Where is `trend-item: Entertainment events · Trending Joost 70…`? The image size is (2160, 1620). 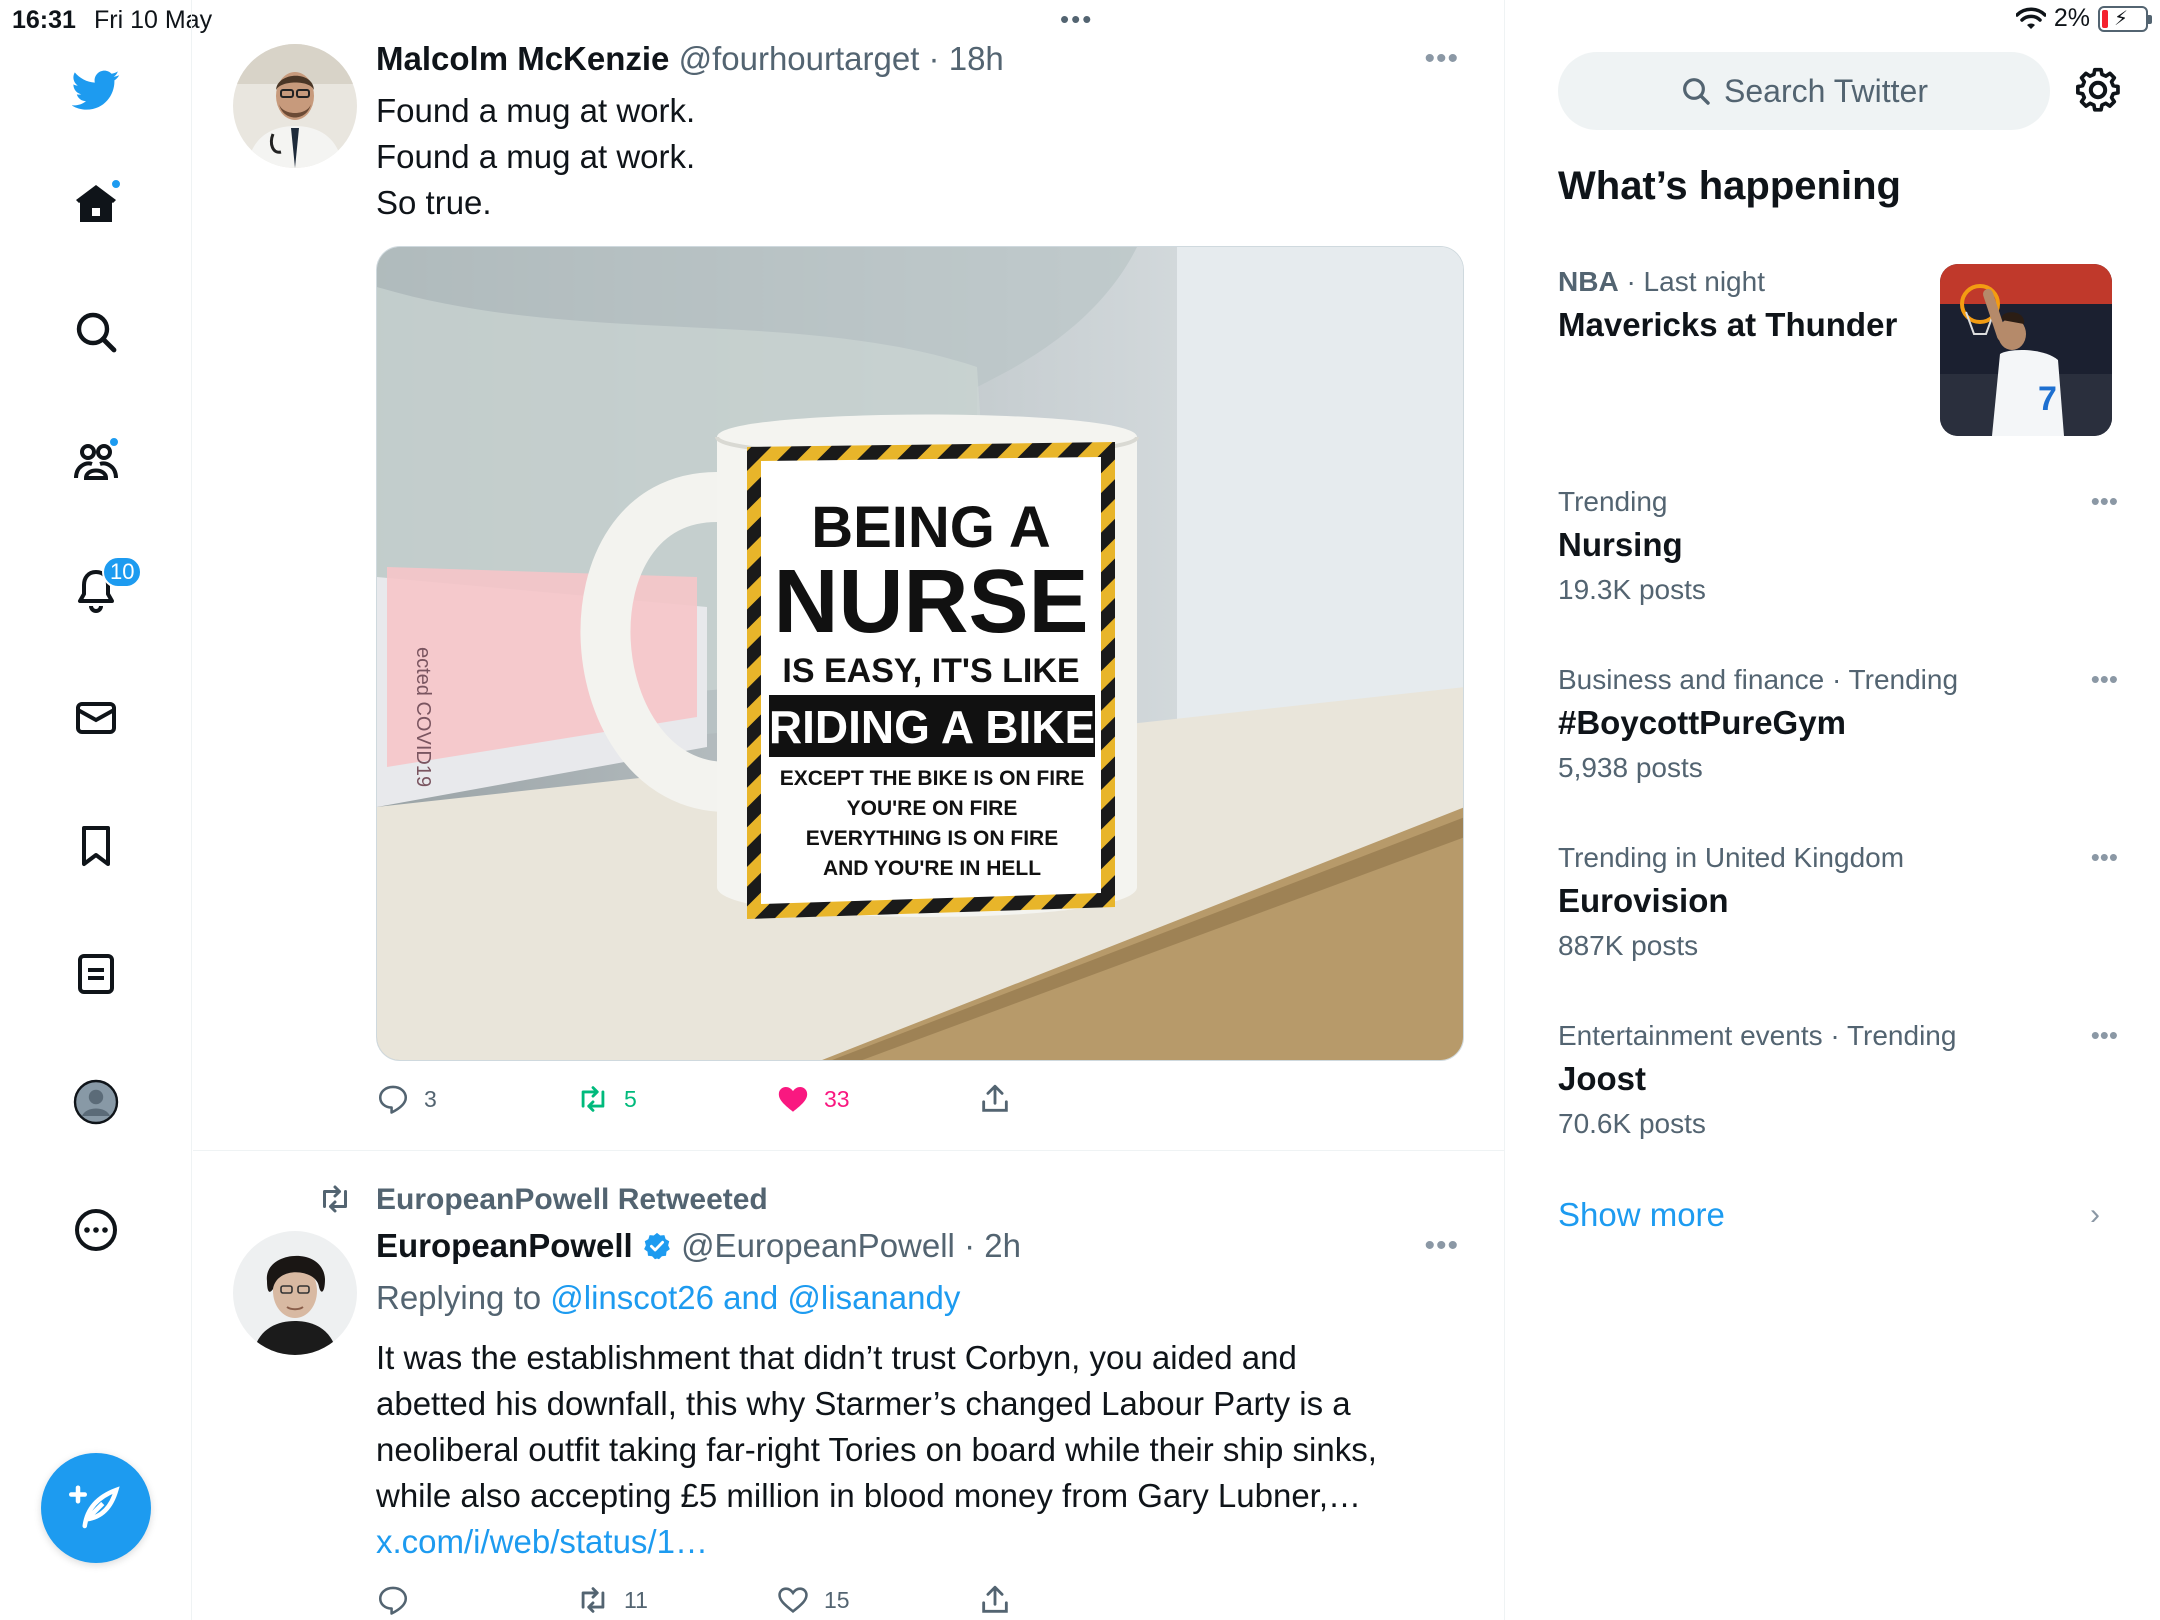 trend-item: Entertainment events · Trending Joost 70… is located at coordinates (1838, 1080).